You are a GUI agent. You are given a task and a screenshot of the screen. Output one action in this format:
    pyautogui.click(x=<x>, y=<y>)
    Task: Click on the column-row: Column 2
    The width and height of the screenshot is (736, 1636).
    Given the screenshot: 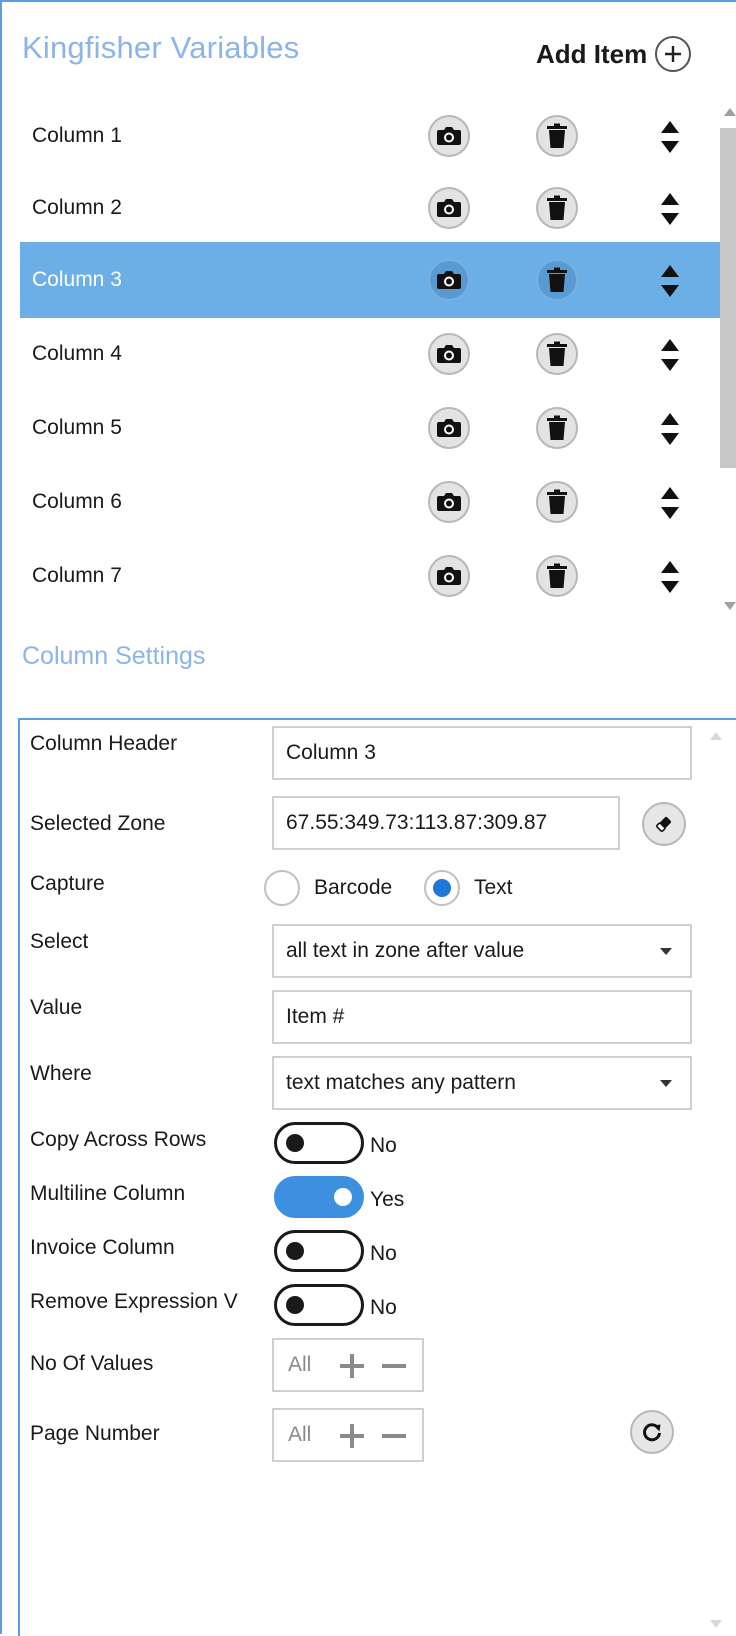 What is the action you would take?
    pyautogui.click(x=370, y=208)
    